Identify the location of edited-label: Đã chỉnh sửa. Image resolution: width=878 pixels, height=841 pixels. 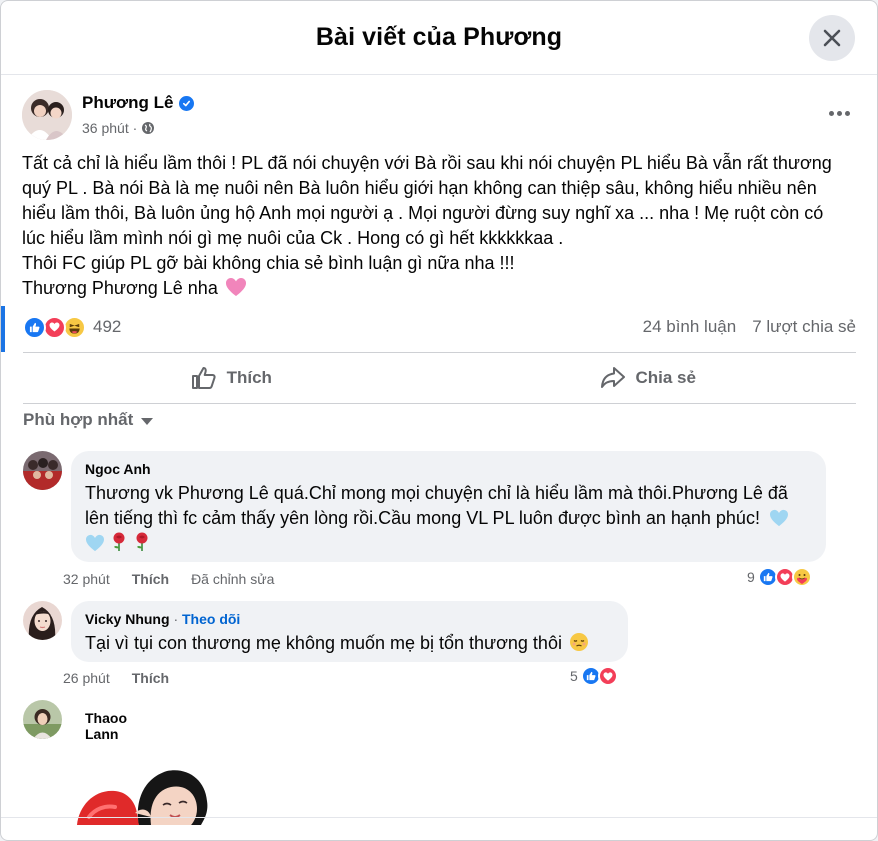
(232, 579).